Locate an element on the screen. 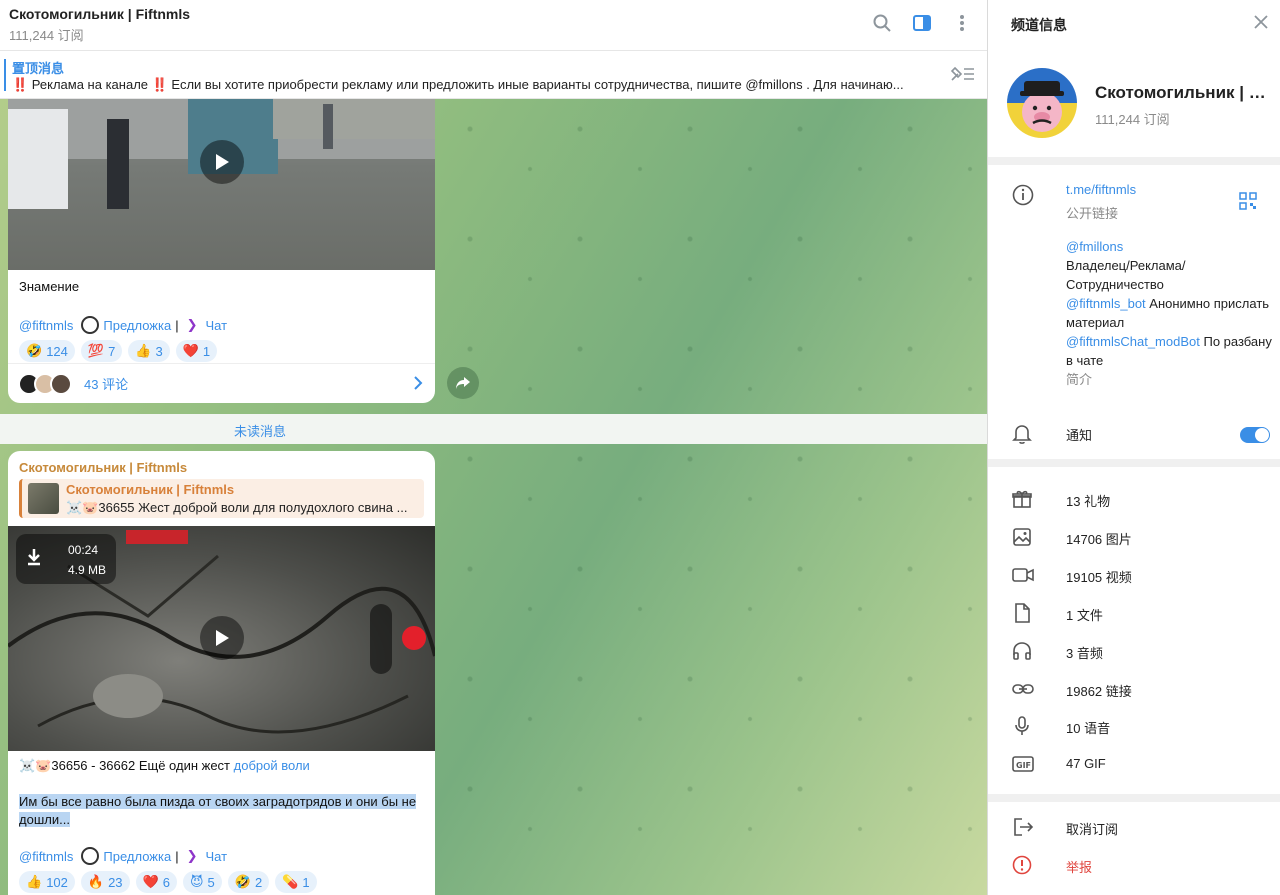  svg-text: GIF is located at coordinates (1023, 765).